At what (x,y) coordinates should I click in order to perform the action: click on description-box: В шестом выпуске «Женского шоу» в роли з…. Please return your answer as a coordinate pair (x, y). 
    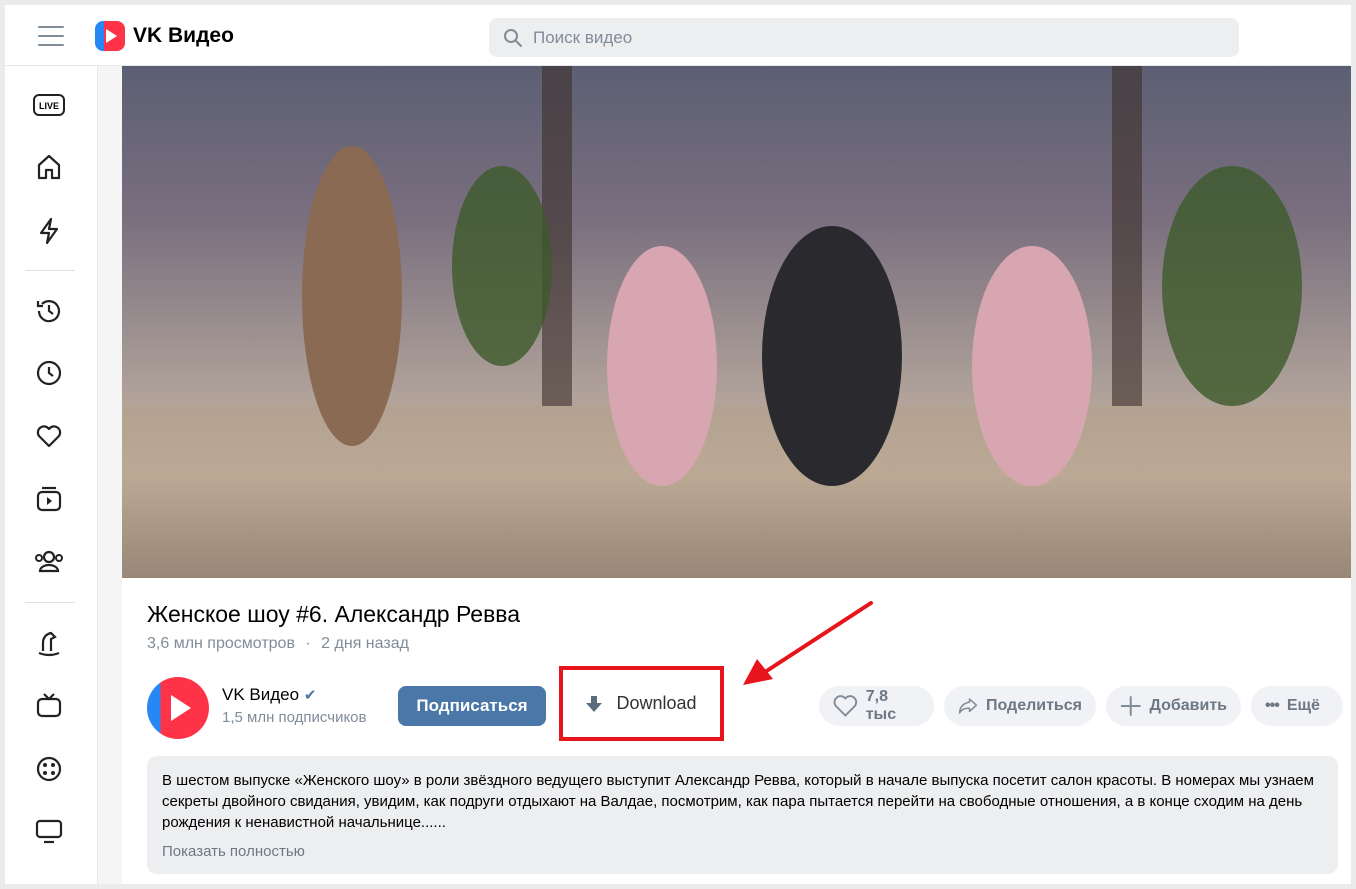
    Looking at the image, I should click on (742, 815).